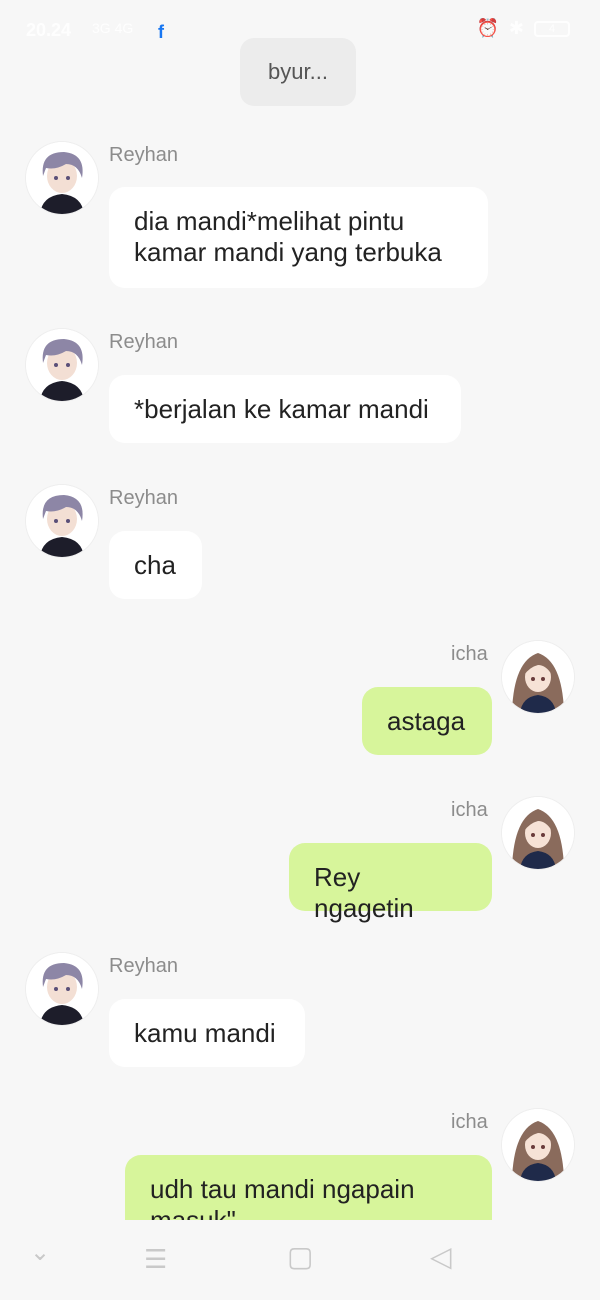  I want to click on status-icons: ⏰ ✱ 4, so click(523, 28).